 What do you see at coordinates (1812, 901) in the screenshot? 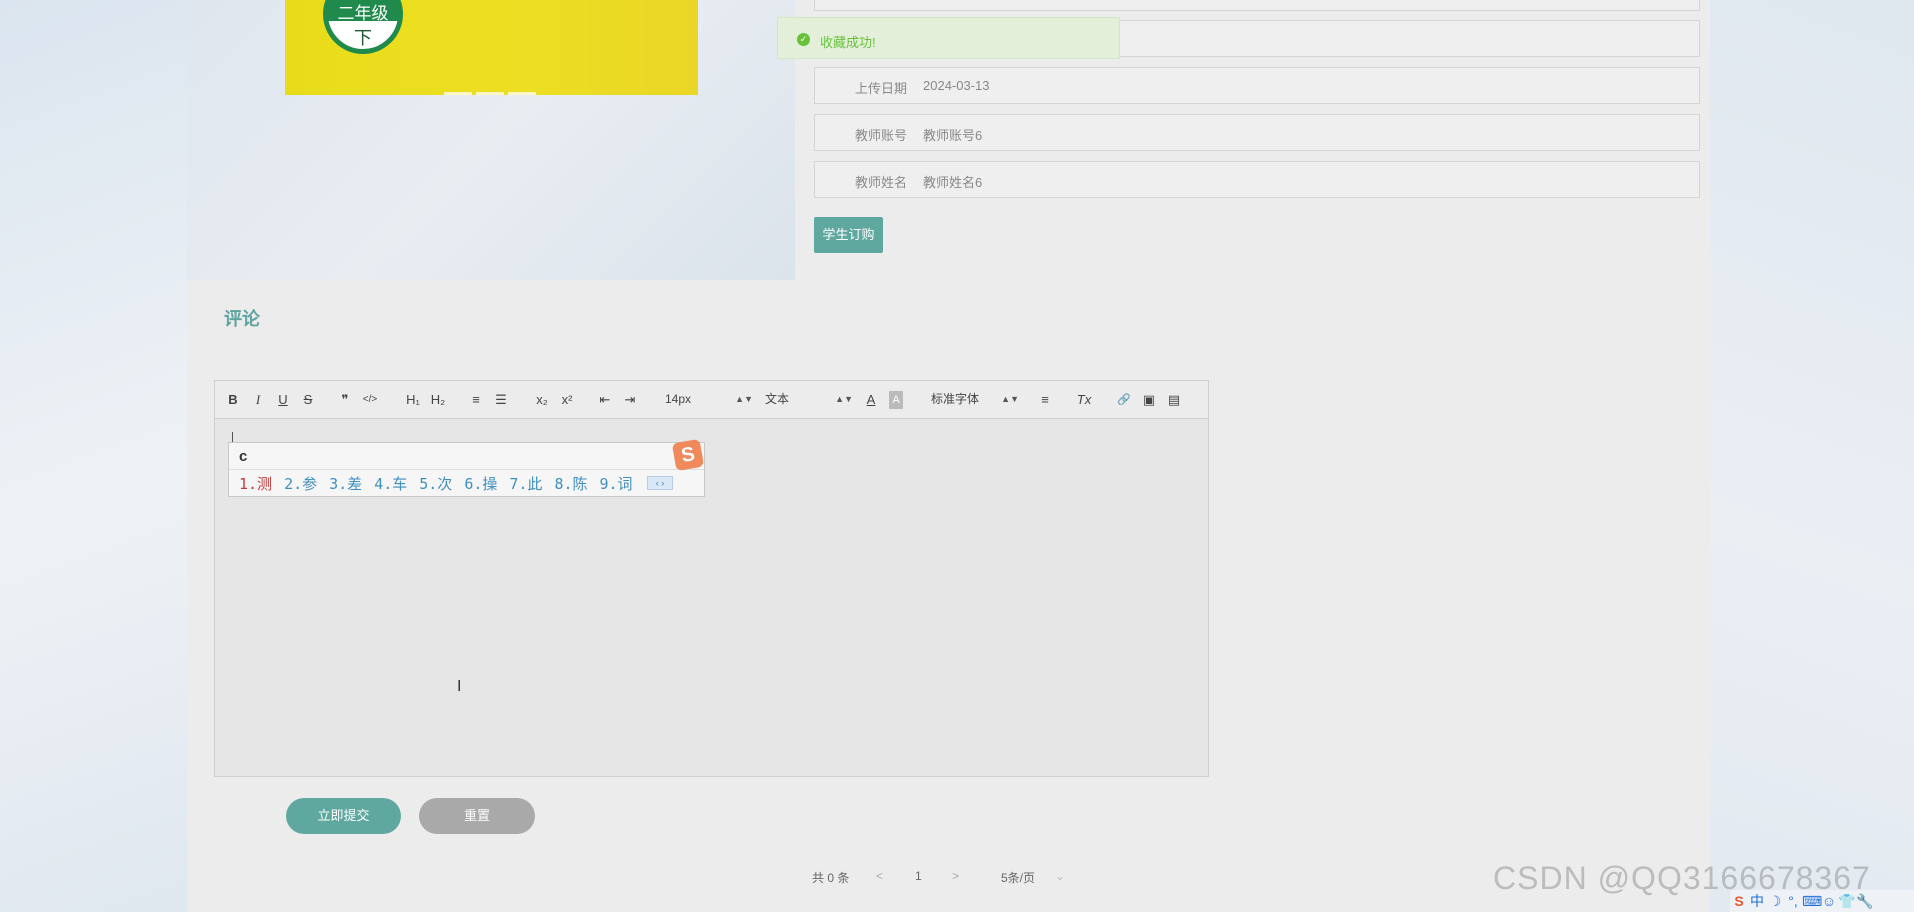
I see `keyboard-icon: ⌨` at bounding box center [1812, 901].